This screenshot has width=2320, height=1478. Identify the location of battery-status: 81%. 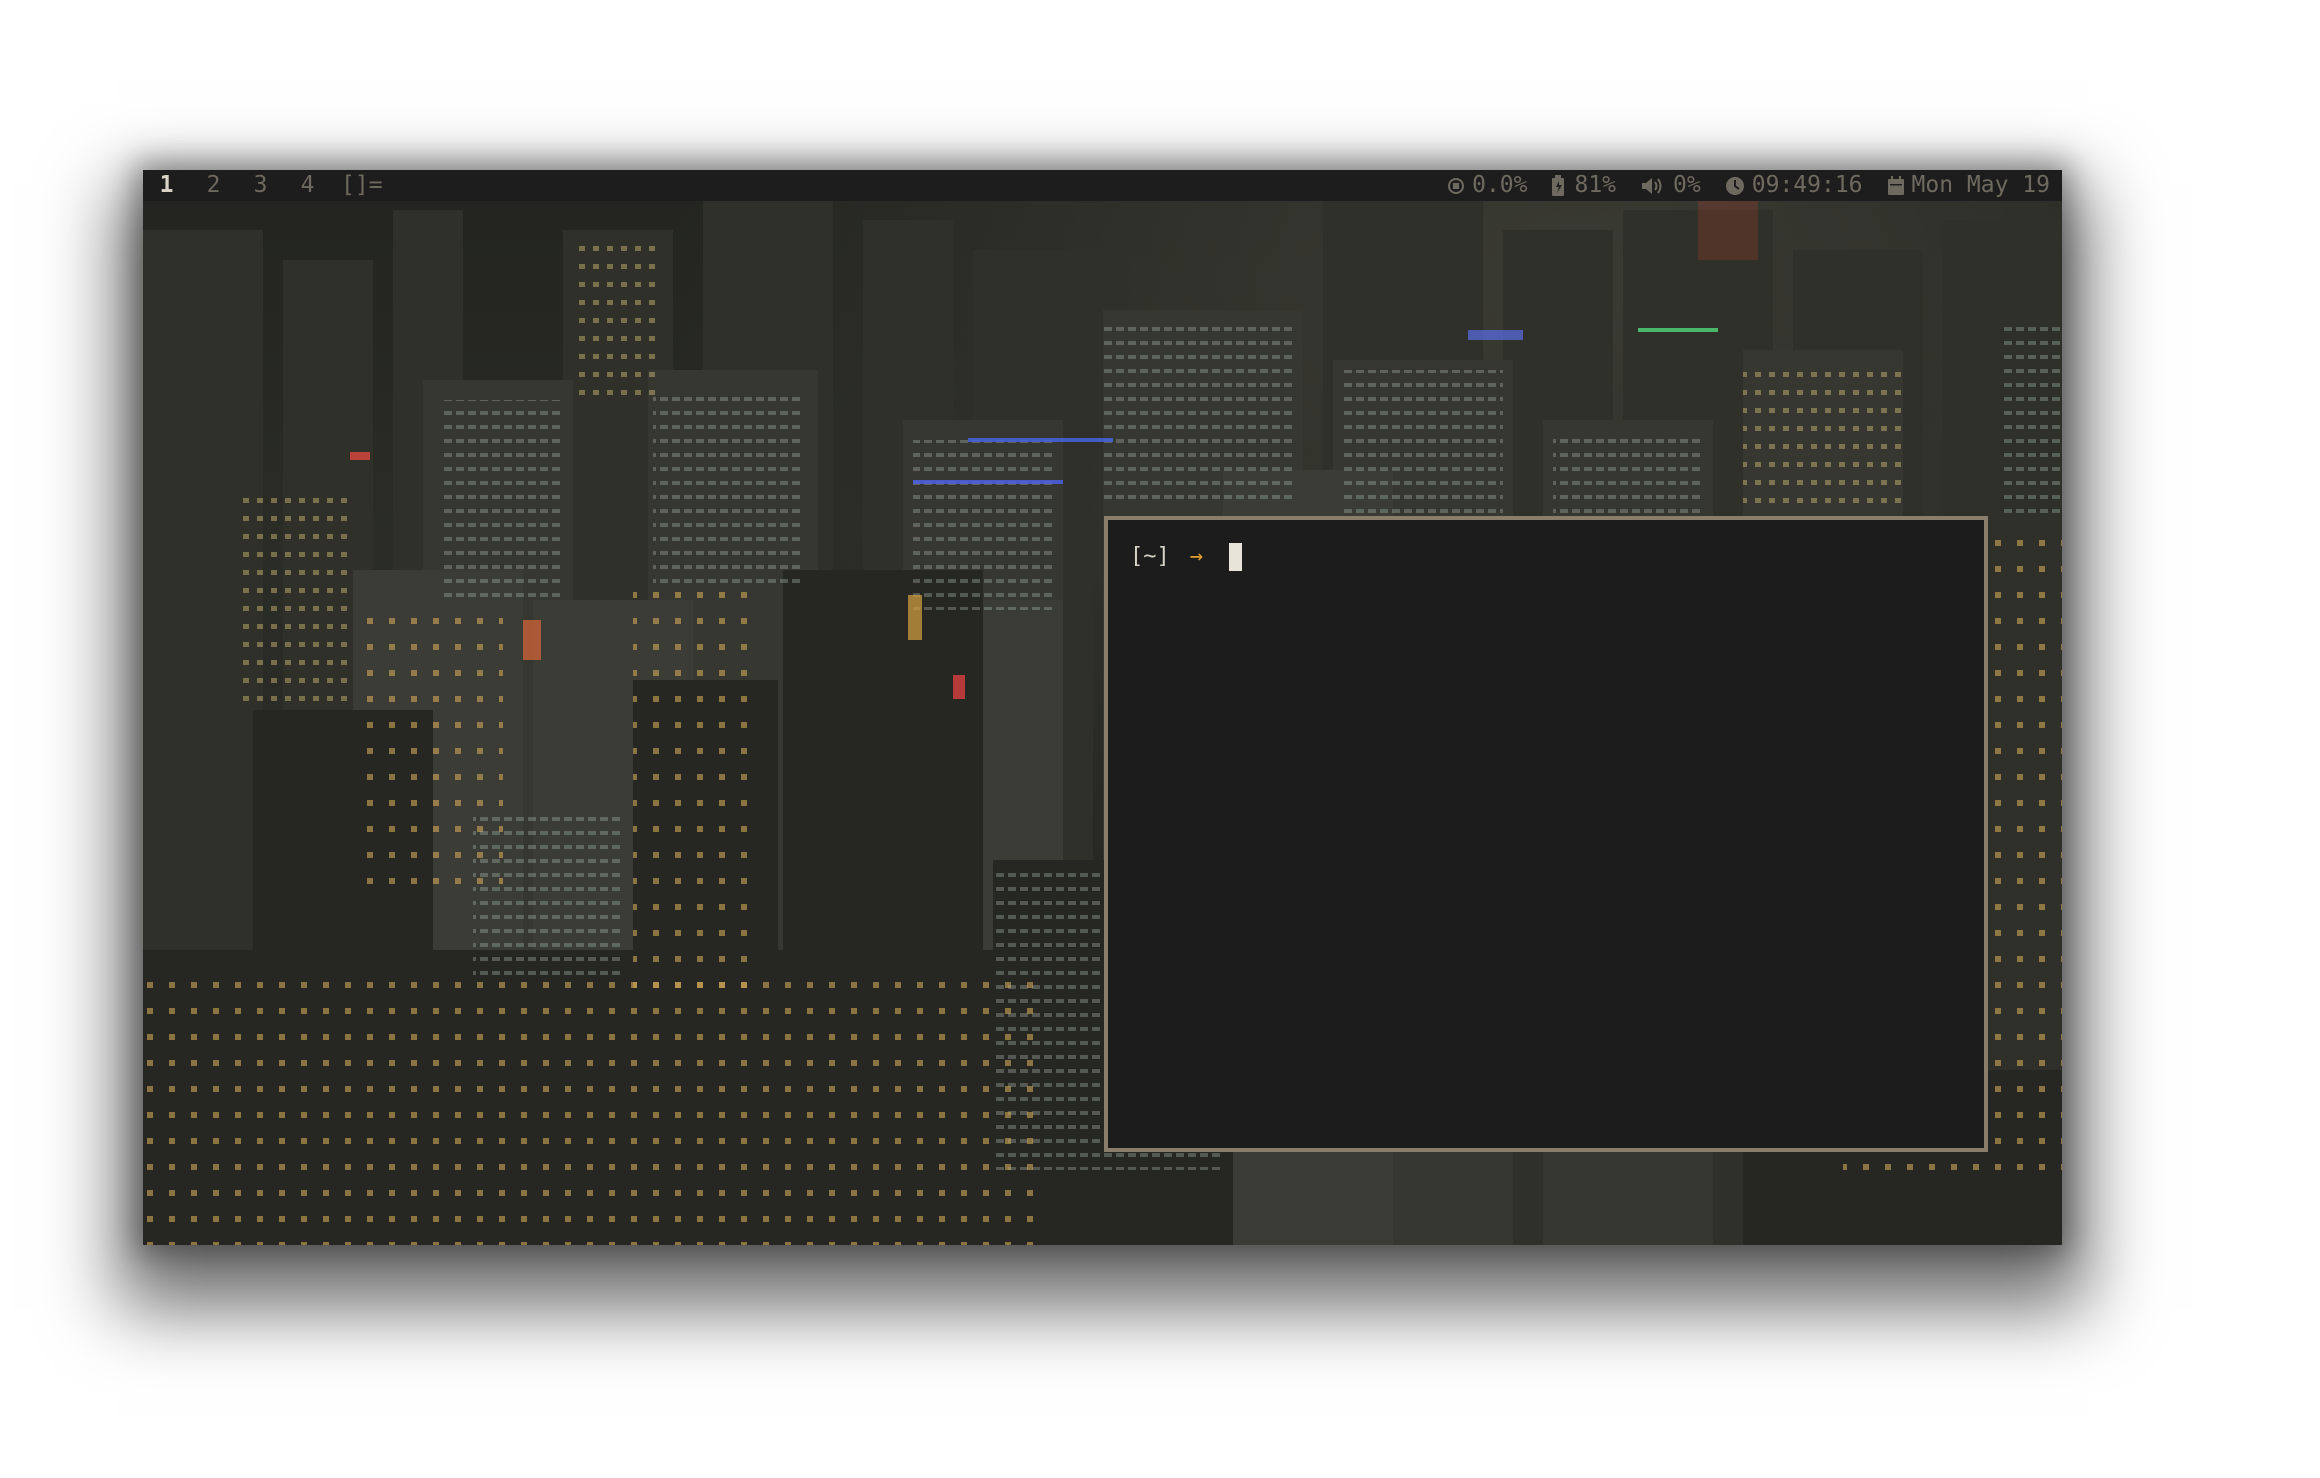
(1583, 185).